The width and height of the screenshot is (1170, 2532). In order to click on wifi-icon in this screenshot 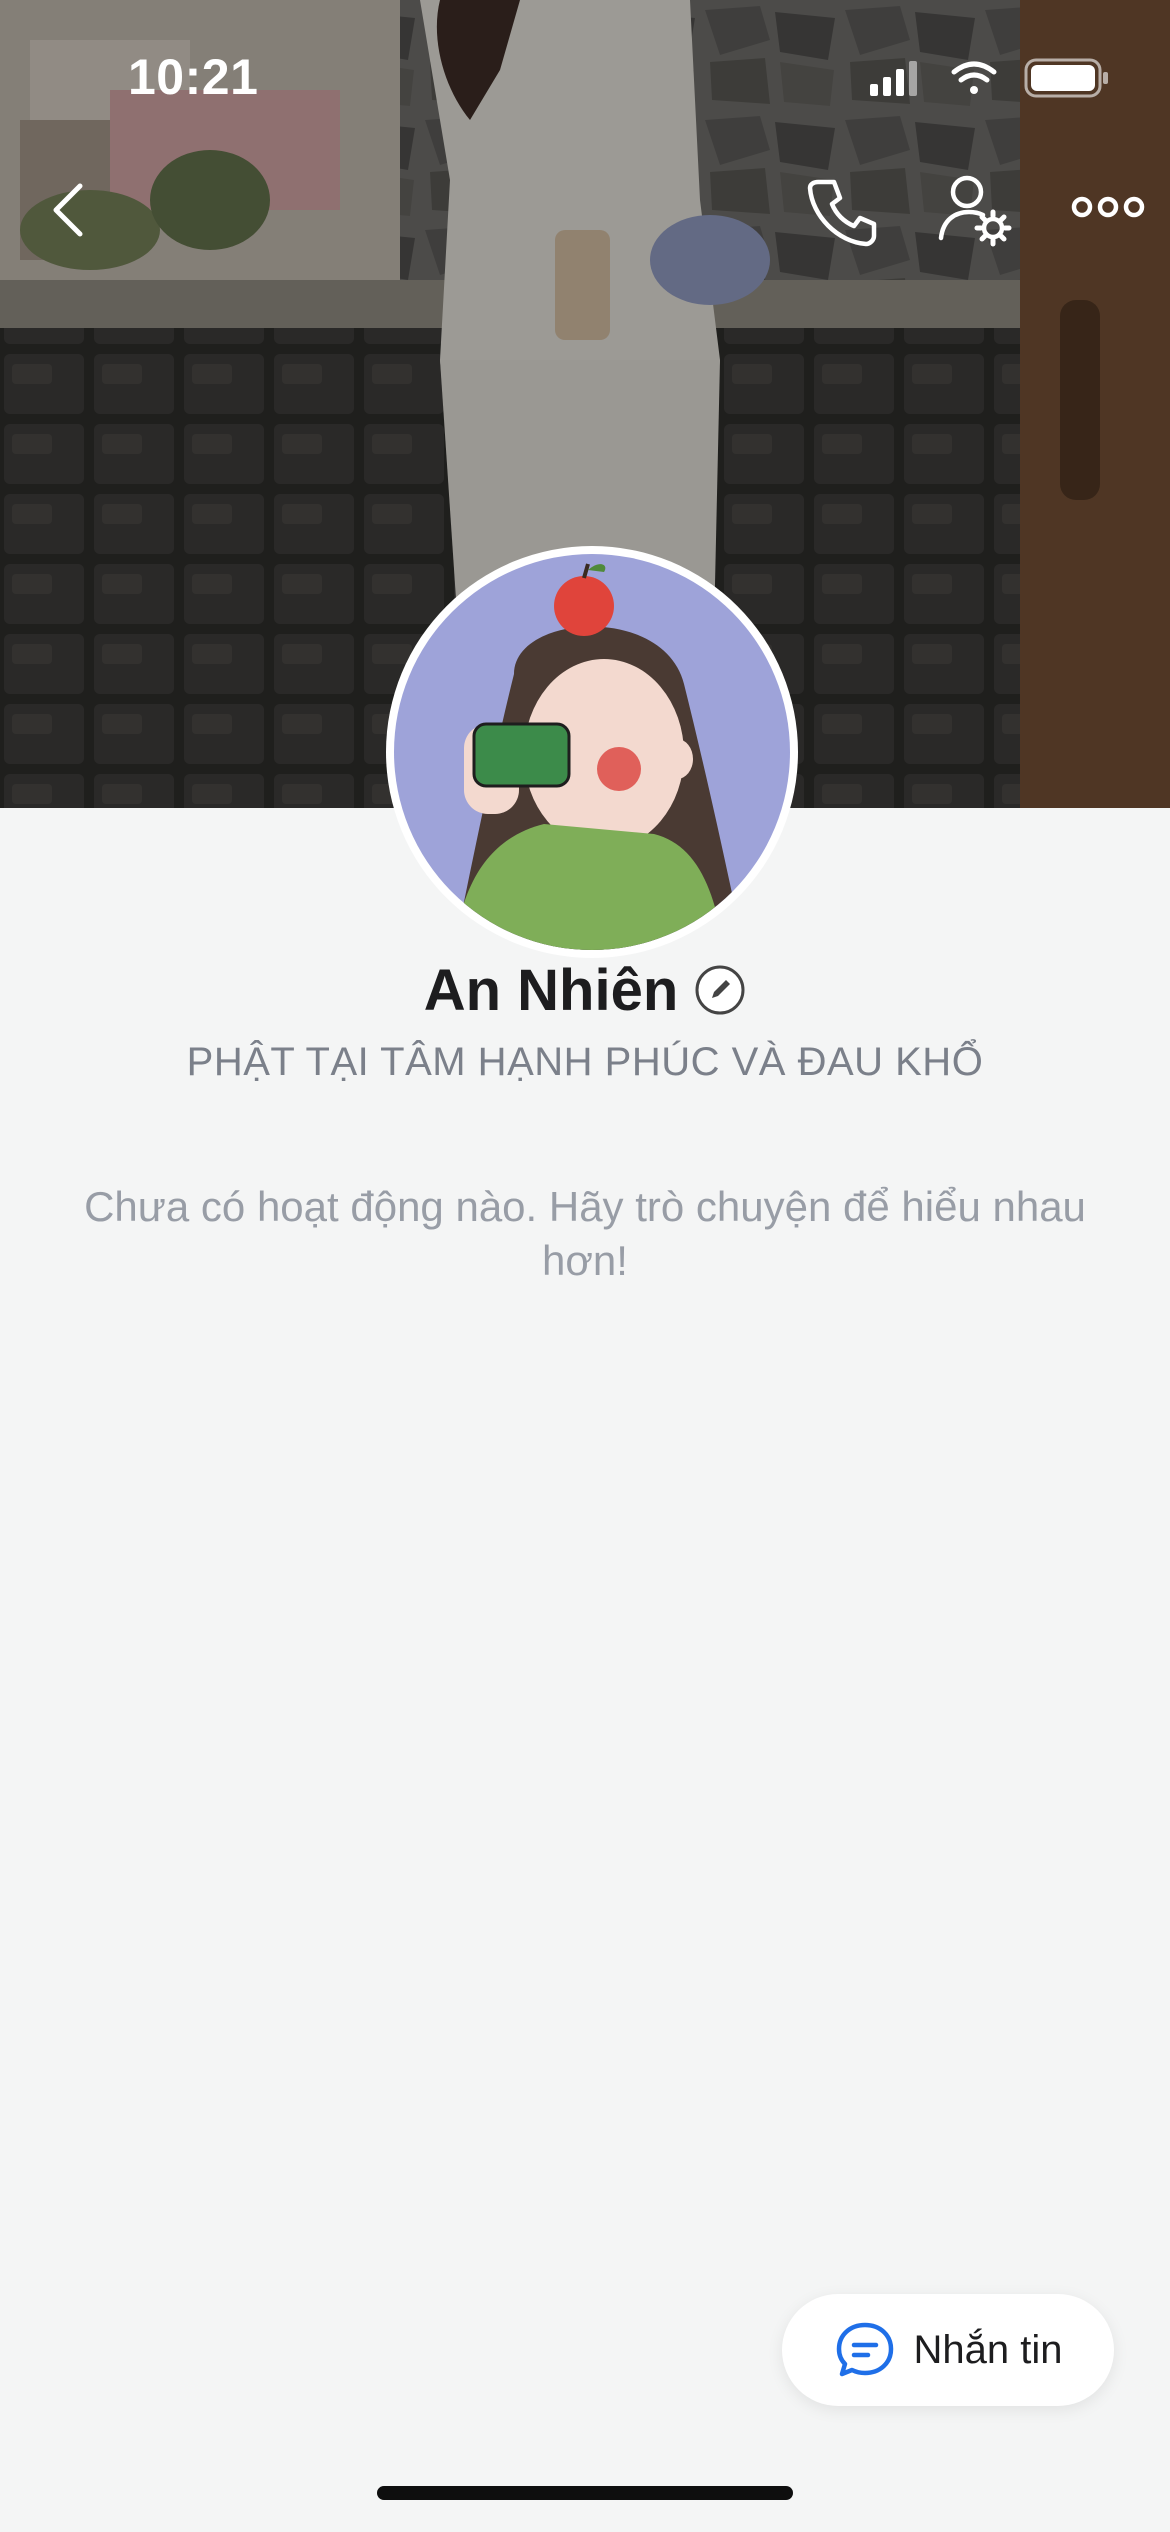, I will do `click(974, 77)`.